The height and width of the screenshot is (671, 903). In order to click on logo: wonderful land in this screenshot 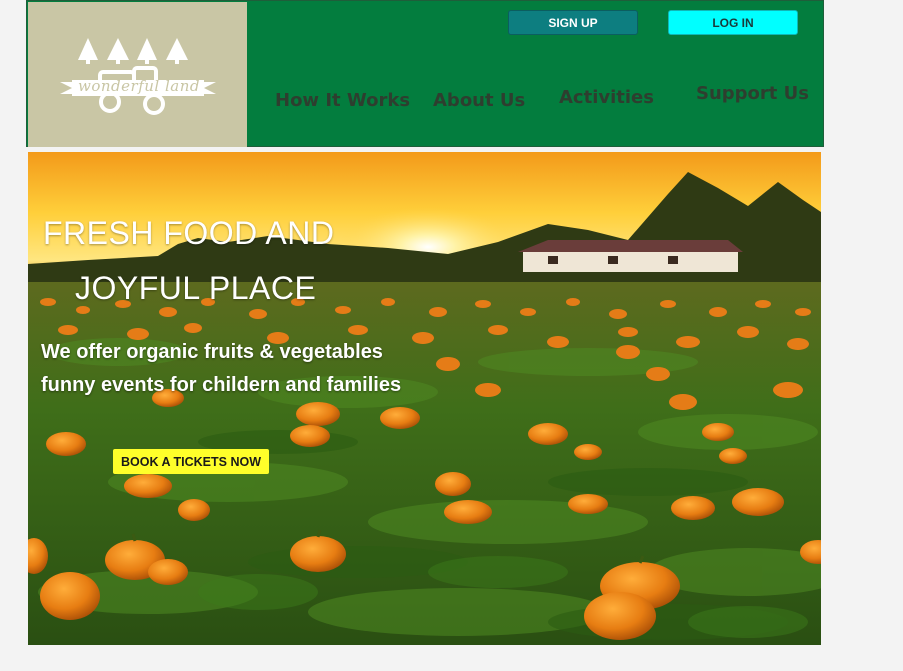, I will do `click(137, 74)`.